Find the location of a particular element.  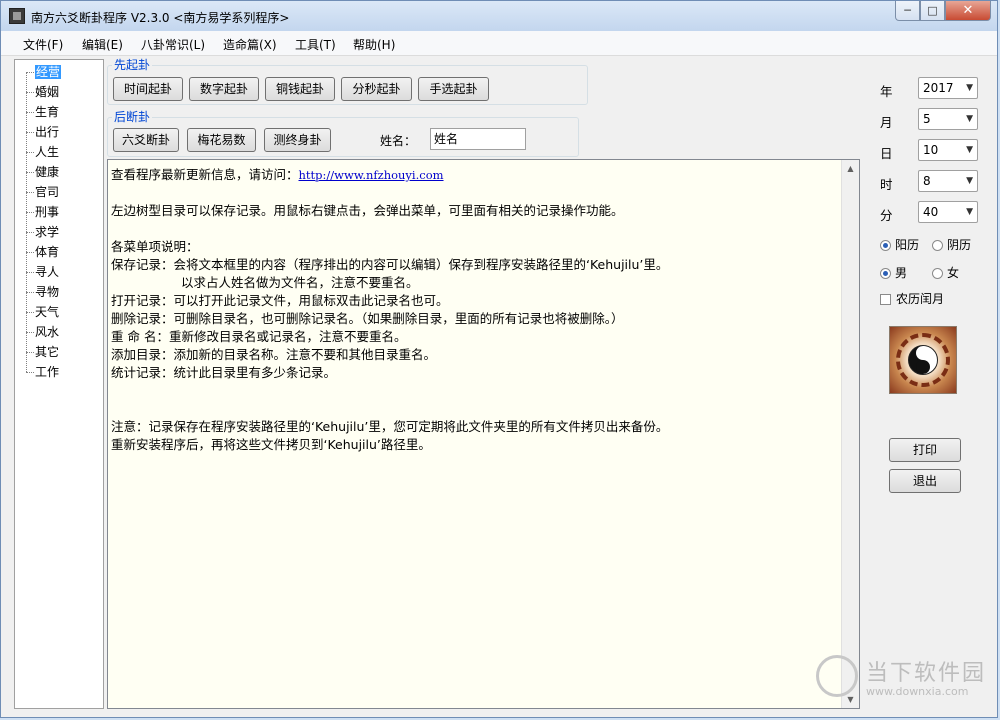

tree-item-gongzuo: 工作 is located at coordinates (42, 372).